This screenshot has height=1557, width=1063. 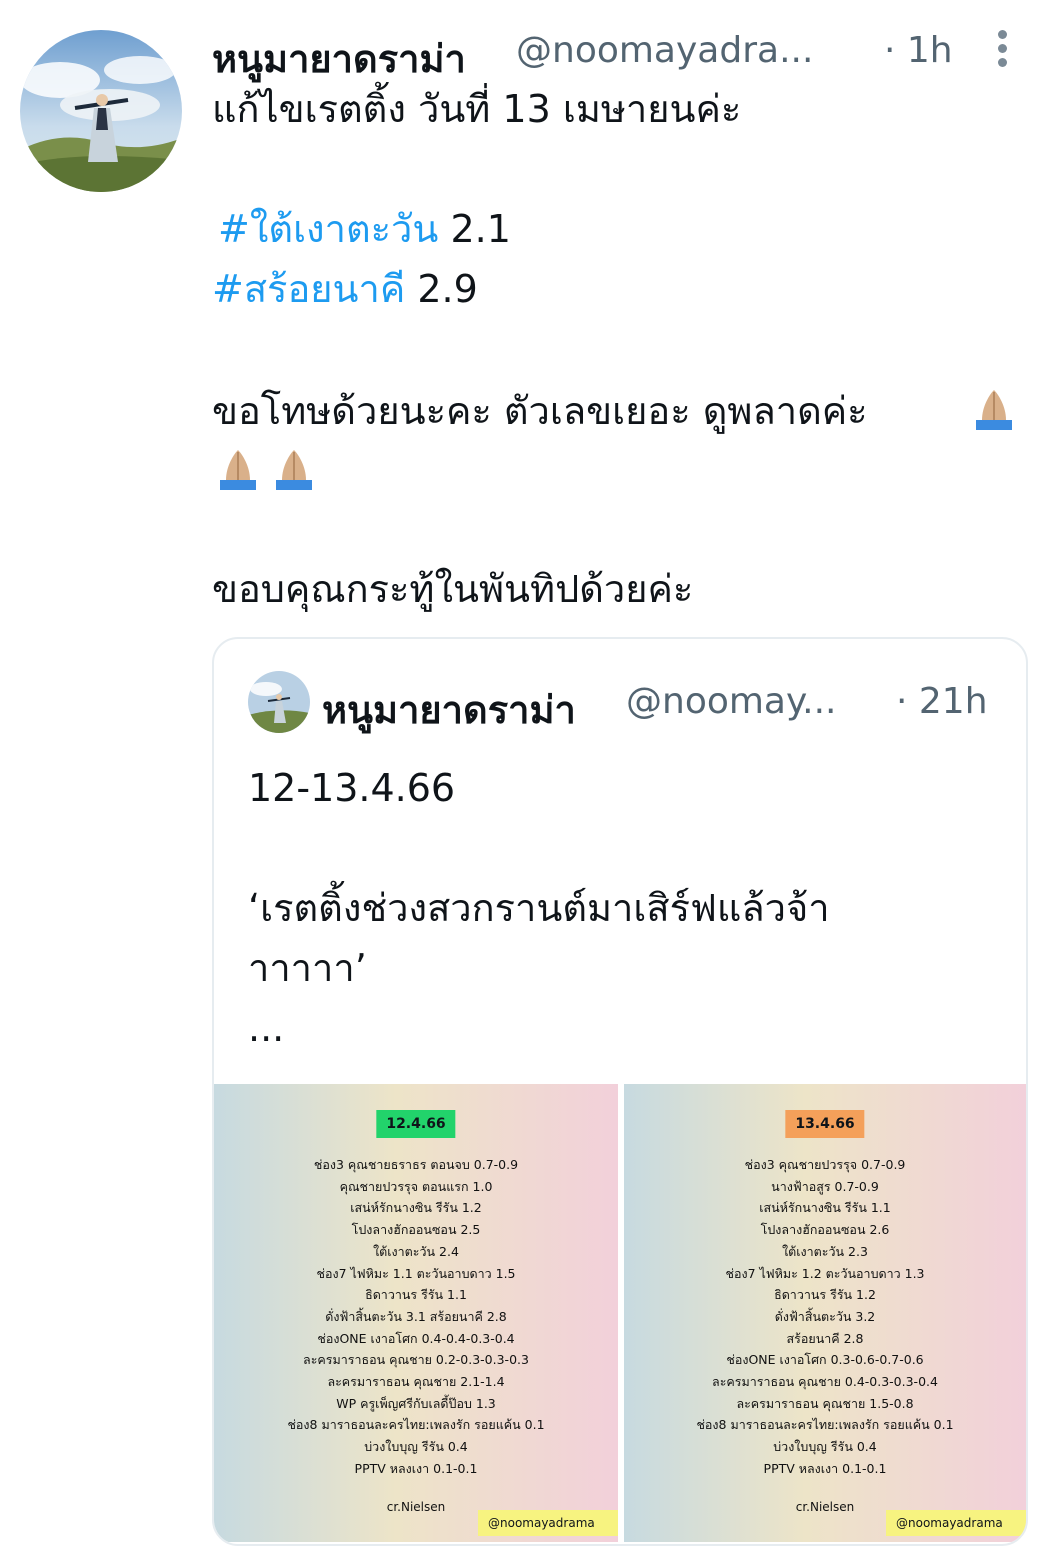 What do you see at coordinates (825, 1273) in the screenshot?
I see `rating-row: ช่อง7 ไฟหิมะ 1.2 ตะวันอาบดาว 1.3` at bounding box center [825, 1273].